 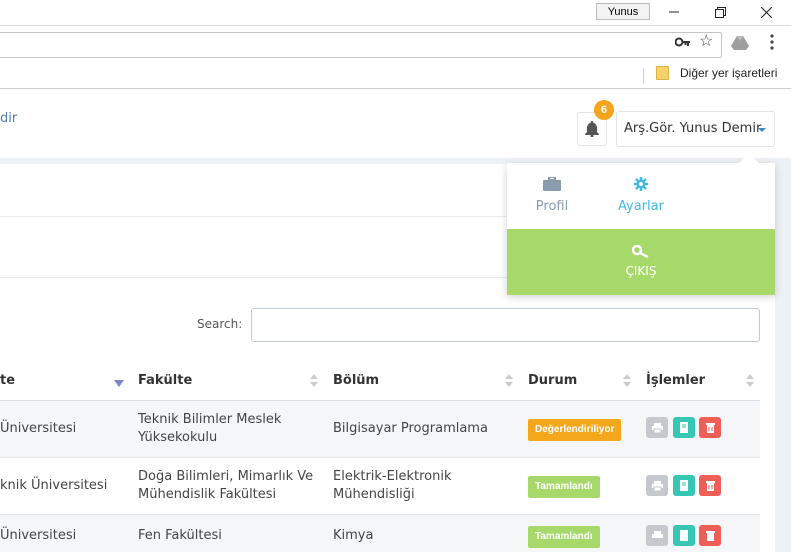 What do you see at coordinates (54, 485) in the screenshot?
I see `cell-university: knik Üniversitesi` at bounding box center [54, 485].